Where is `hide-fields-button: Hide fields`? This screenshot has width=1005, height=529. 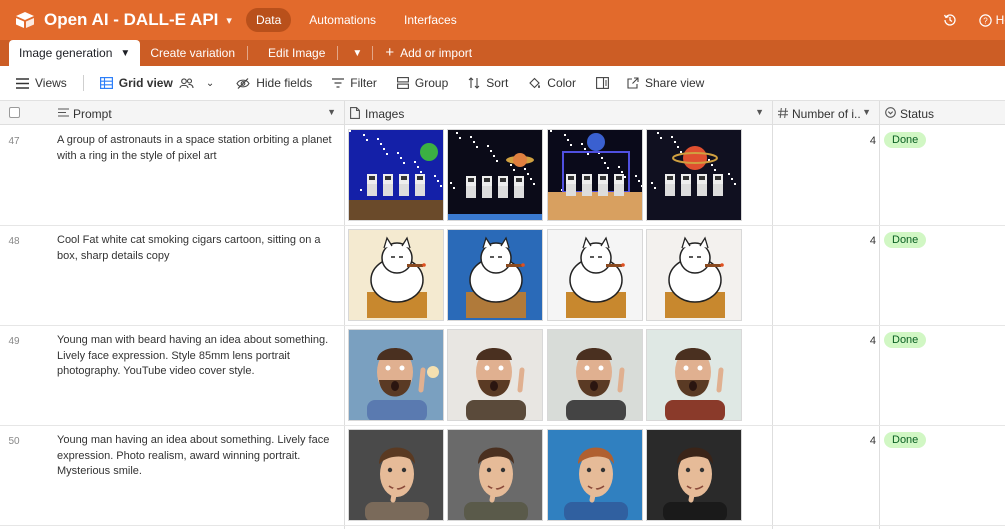 hide-fields-button: Hide fields is located at coordinates (274, 83).